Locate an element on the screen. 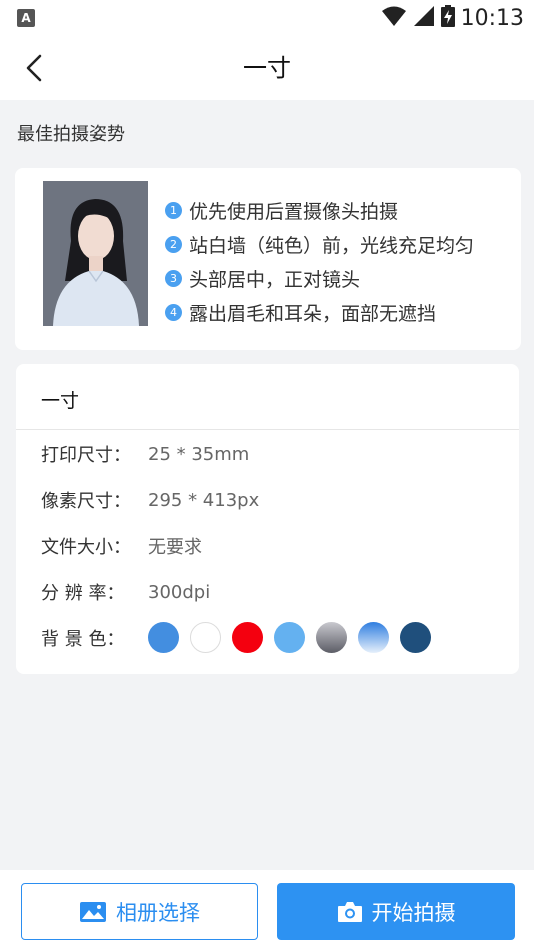 The height and width of the screenshot is (950, 534). spec-row-pixel-size: 像素尺寸： 295 * 413px is located at coordinates (150, 500).